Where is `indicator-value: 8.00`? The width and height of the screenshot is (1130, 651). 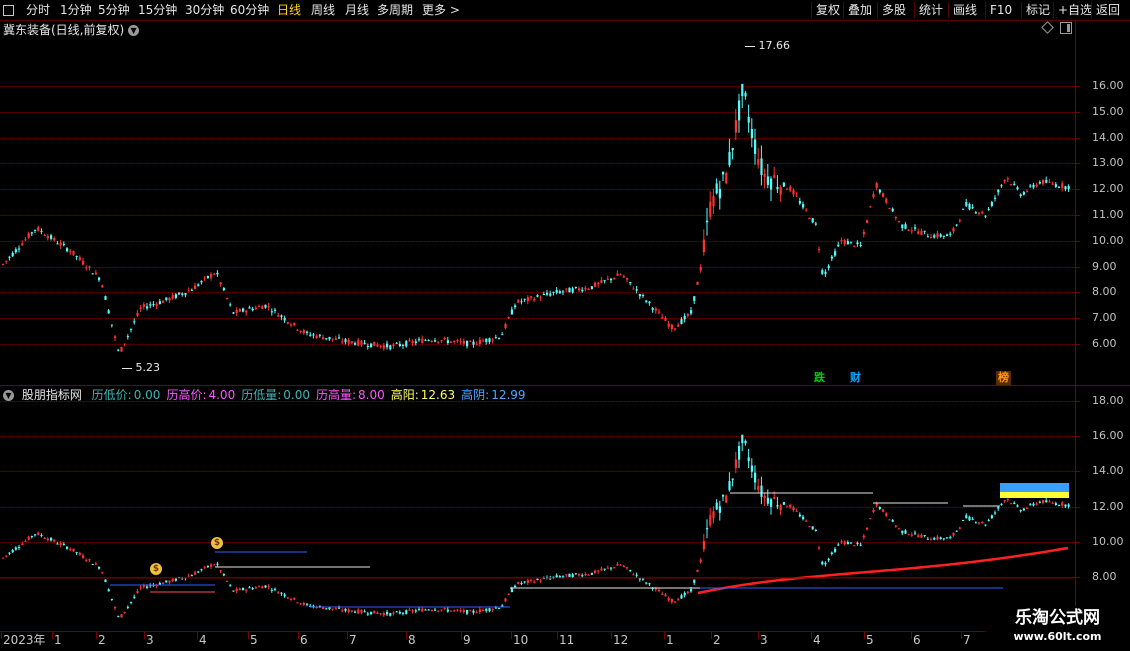
indicator-value: 8.00 is located at coordinates (371, 395).